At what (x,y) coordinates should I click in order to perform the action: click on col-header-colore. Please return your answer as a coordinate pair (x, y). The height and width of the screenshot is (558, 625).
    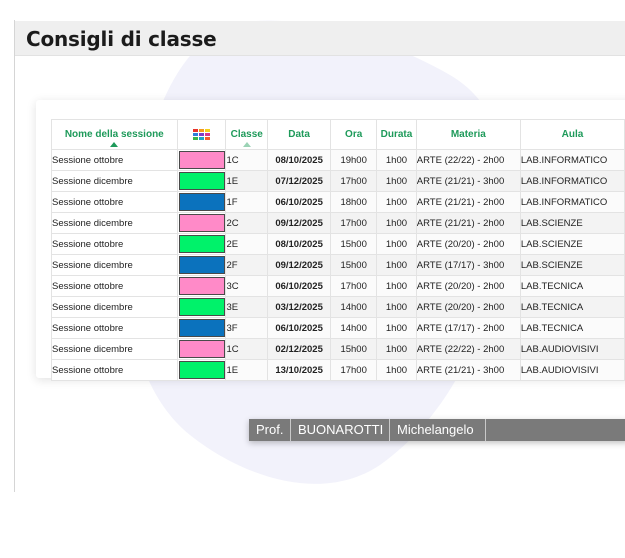
    Looking at the image, I should click on (201, 134).